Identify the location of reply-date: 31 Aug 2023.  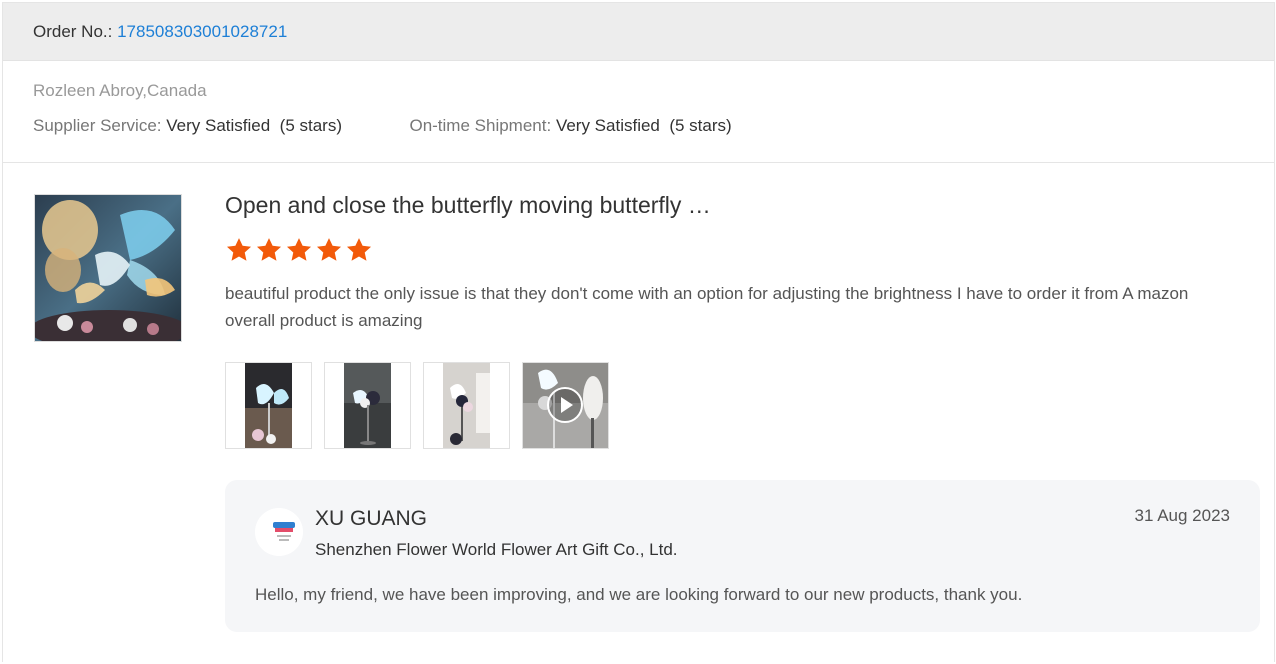
(1182, 515).